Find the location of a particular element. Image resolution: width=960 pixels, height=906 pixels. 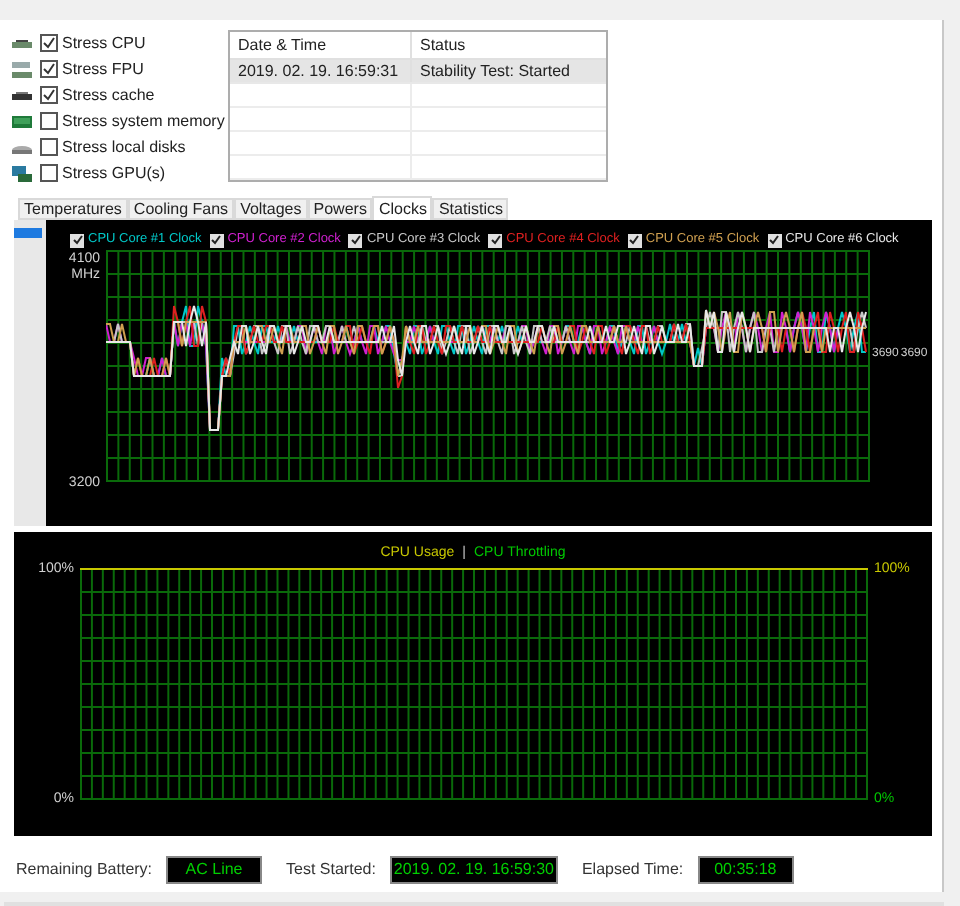

status-label: Elapsed Time: is located at coordinates (632, 869).